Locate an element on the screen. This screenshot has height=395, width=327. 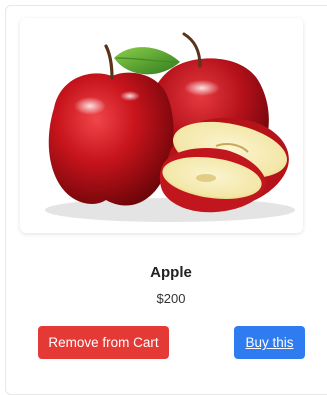
product-price: $200 is located at coordinates (171, 298).